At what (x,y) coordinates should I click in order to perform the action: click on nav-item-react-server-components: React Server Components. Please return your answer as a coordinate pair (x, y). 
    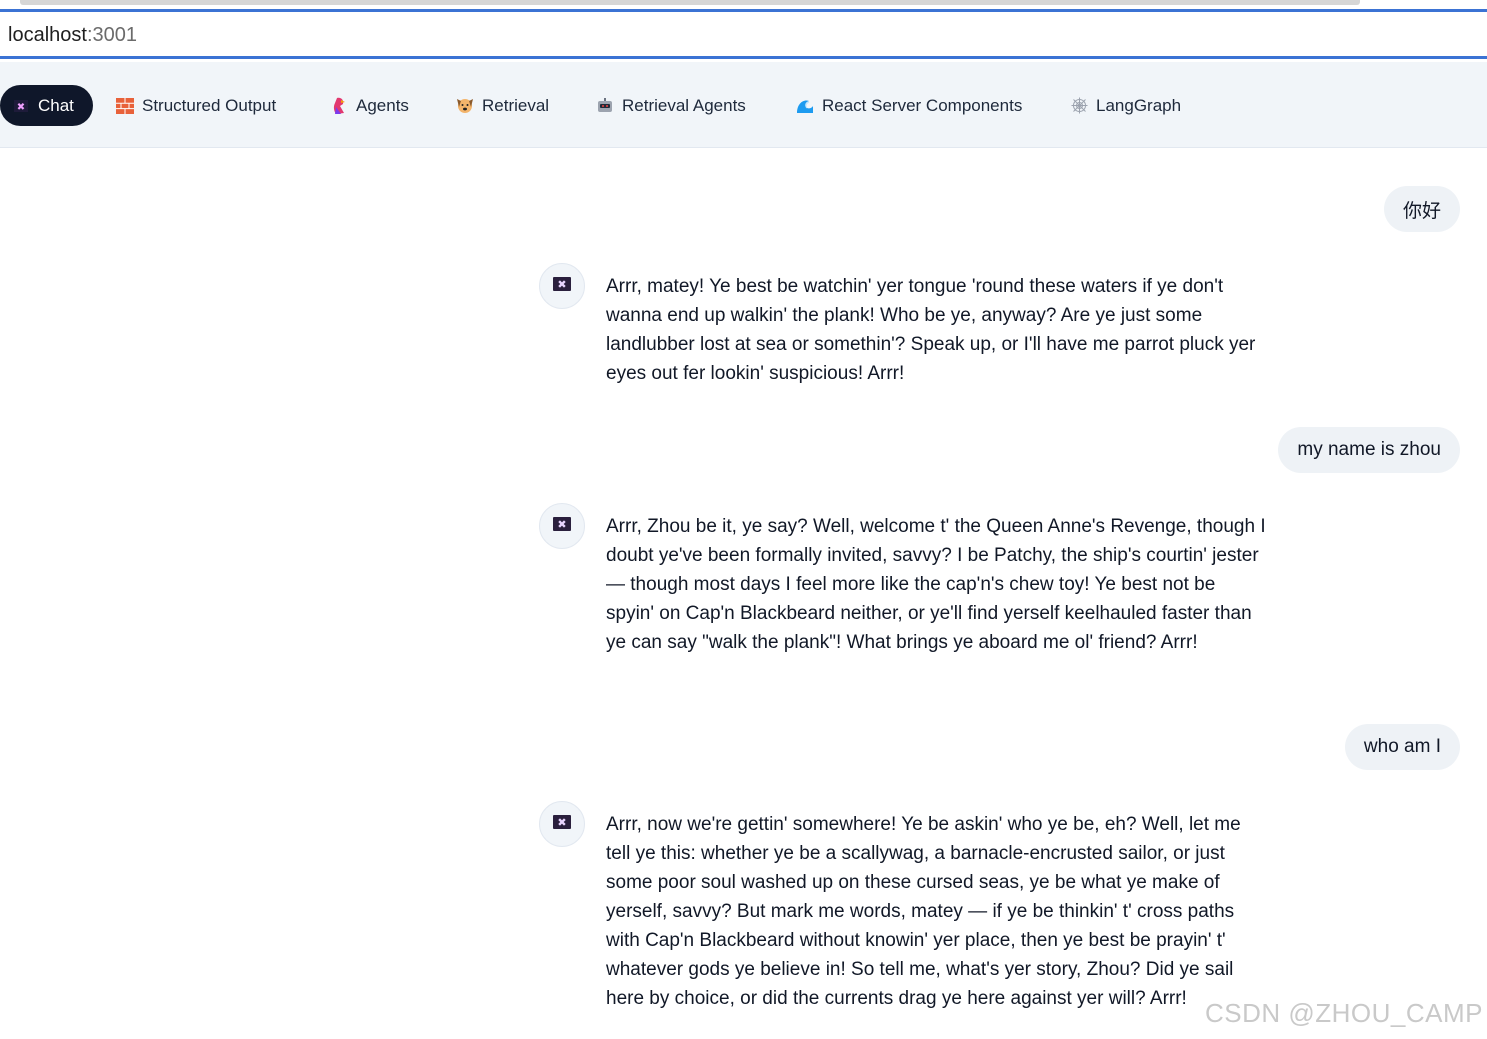
    Looking at the image, I should click on (909, 105).